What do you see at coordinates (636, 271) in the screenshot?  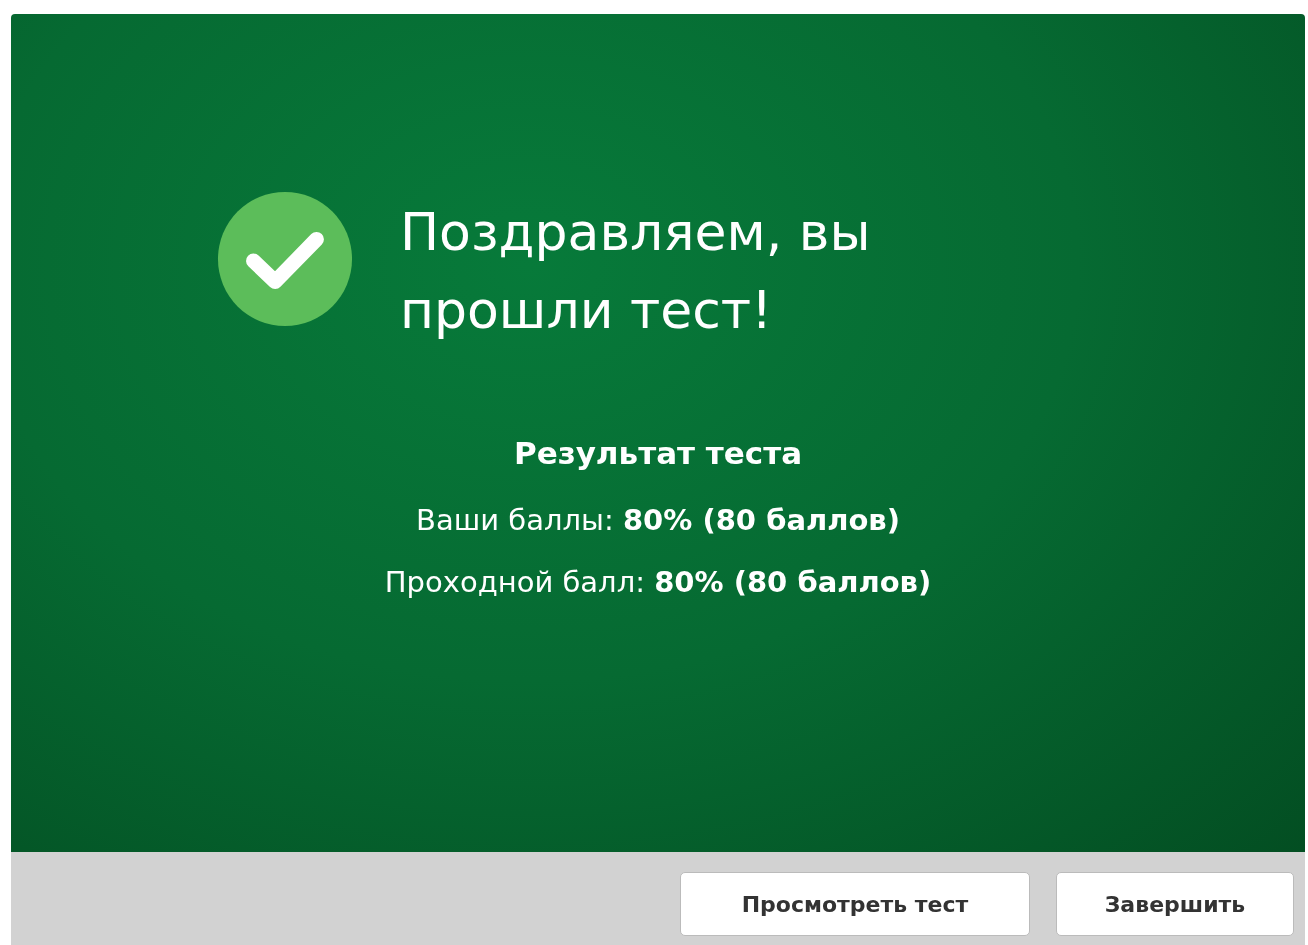 I see `result-title: Поздравляем, вы прошли тест!` at bounding box center [636, 271].